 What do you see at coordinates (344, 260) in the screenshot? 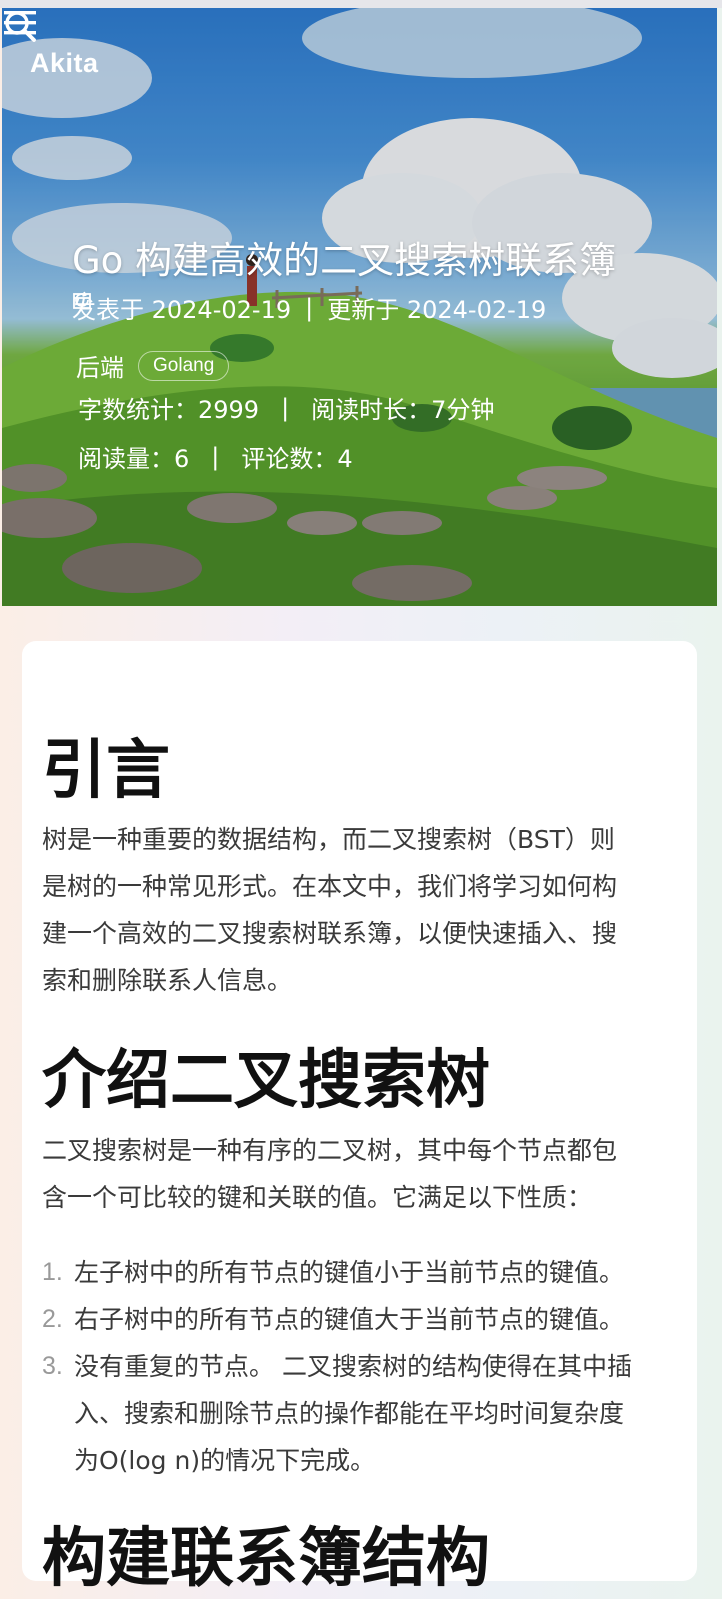
I see `post-title: Go 构建高效的二叉搜索树联系簿` at bounding box center [344, 260].